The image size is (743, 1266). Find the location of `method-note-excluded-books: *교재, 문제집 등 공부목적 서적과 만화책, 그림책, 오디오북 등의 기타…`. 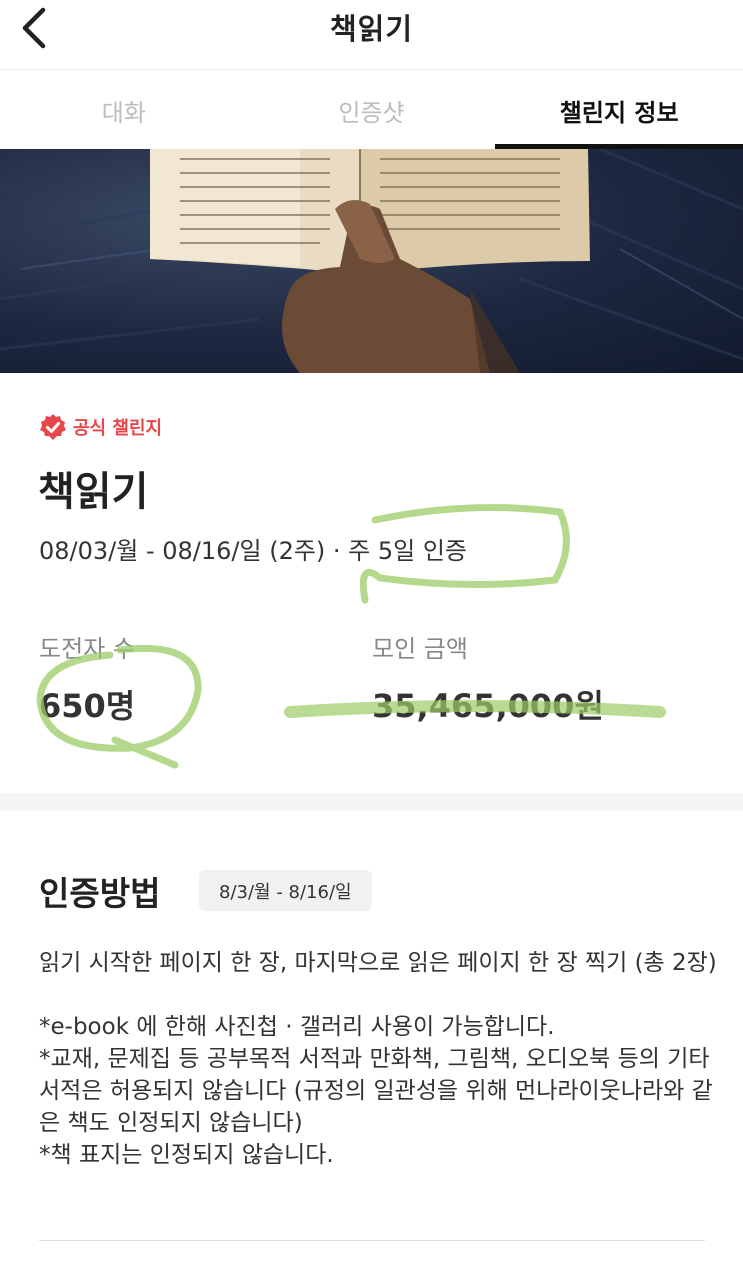

method-note-excluded-books: *교재, 문제집 등 공부목적 서적과 만화책, 그림책, 오디오북 등의 기타… is located at coordinates (376, 1091).